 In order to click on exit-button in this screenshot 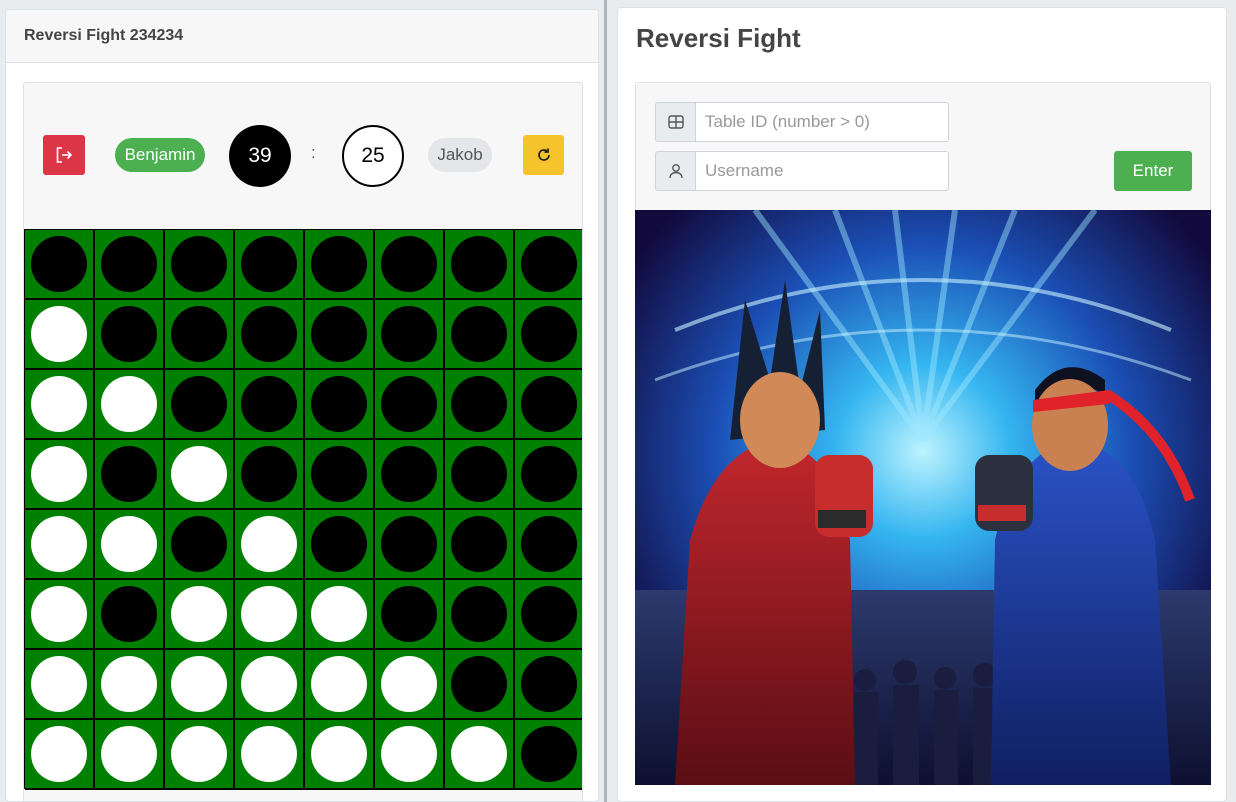, I will do `click(64, 155)`.